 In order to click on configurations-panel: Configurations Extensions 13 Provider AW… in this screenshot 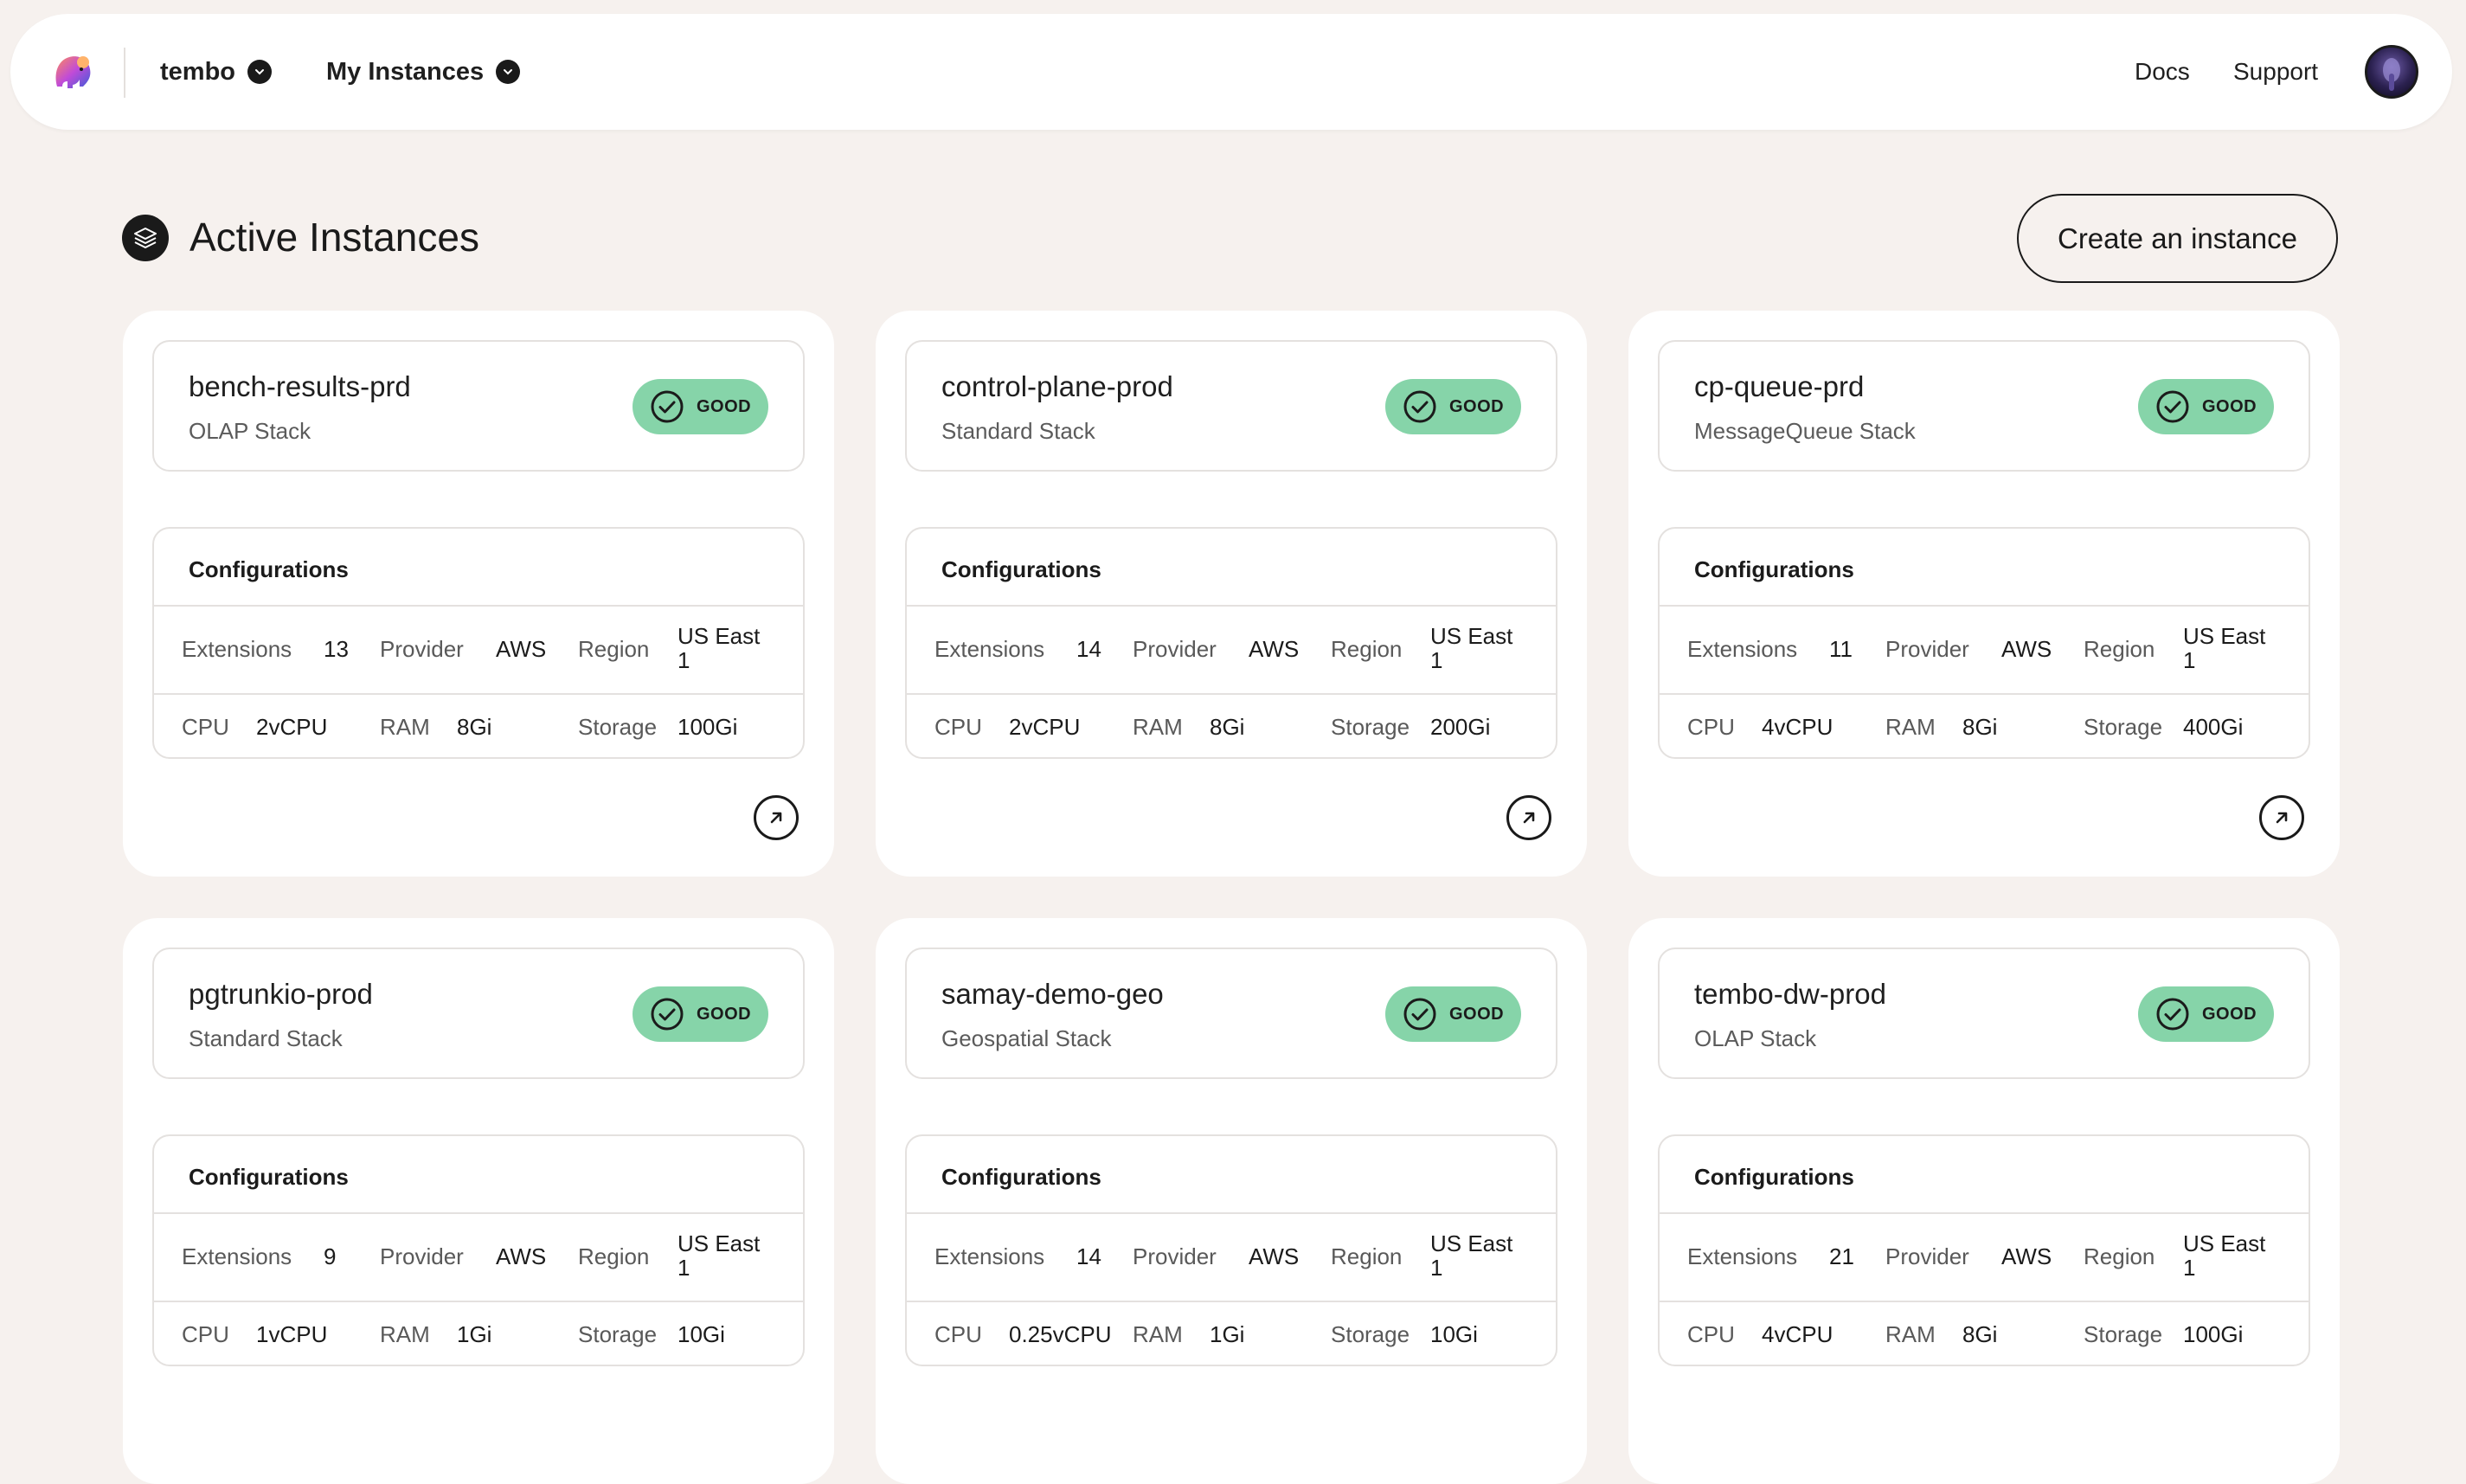, I will do `click(479, 643)`.